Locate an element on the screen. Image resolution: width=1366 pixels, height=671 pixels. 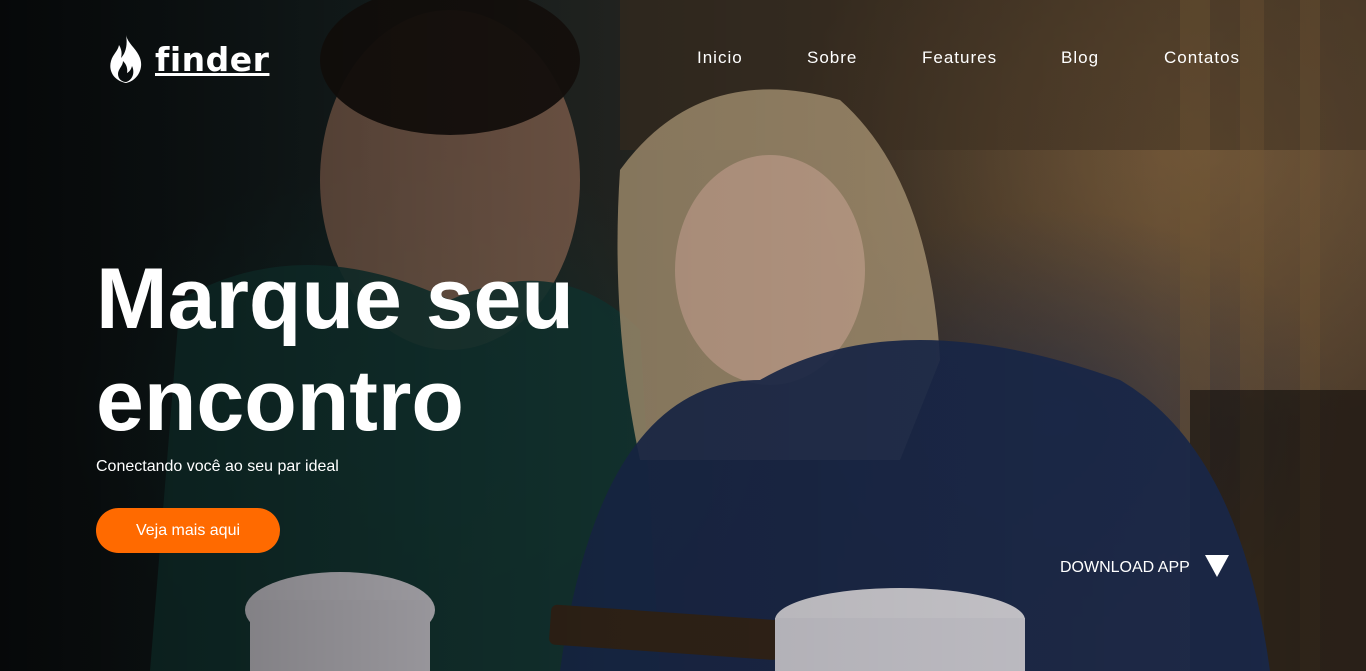
nav-item-sobre: Sobre is located at coordinates (832, 58).